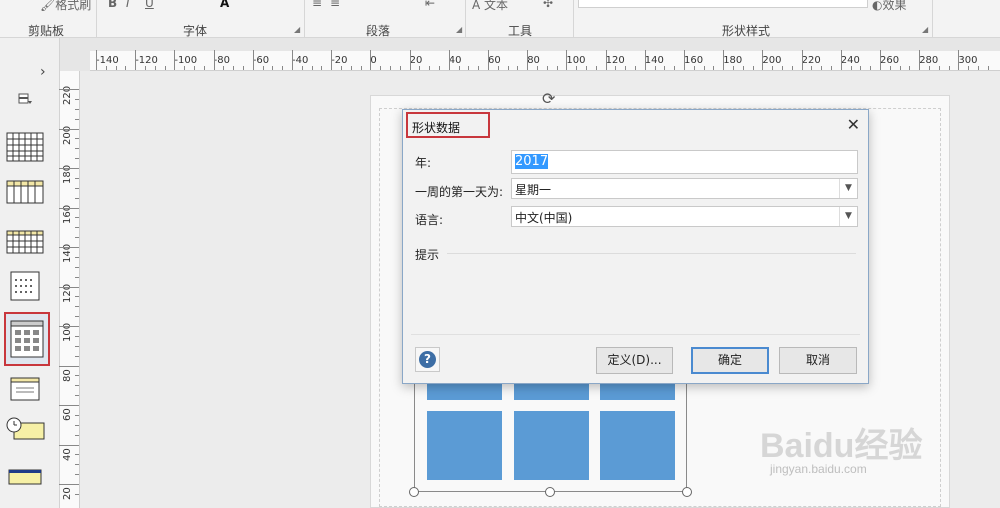 The image size is (1000, 508). Describe the element at coordinates (25, 286) in the screenshot. I see `calendar-day-shape` at that location.